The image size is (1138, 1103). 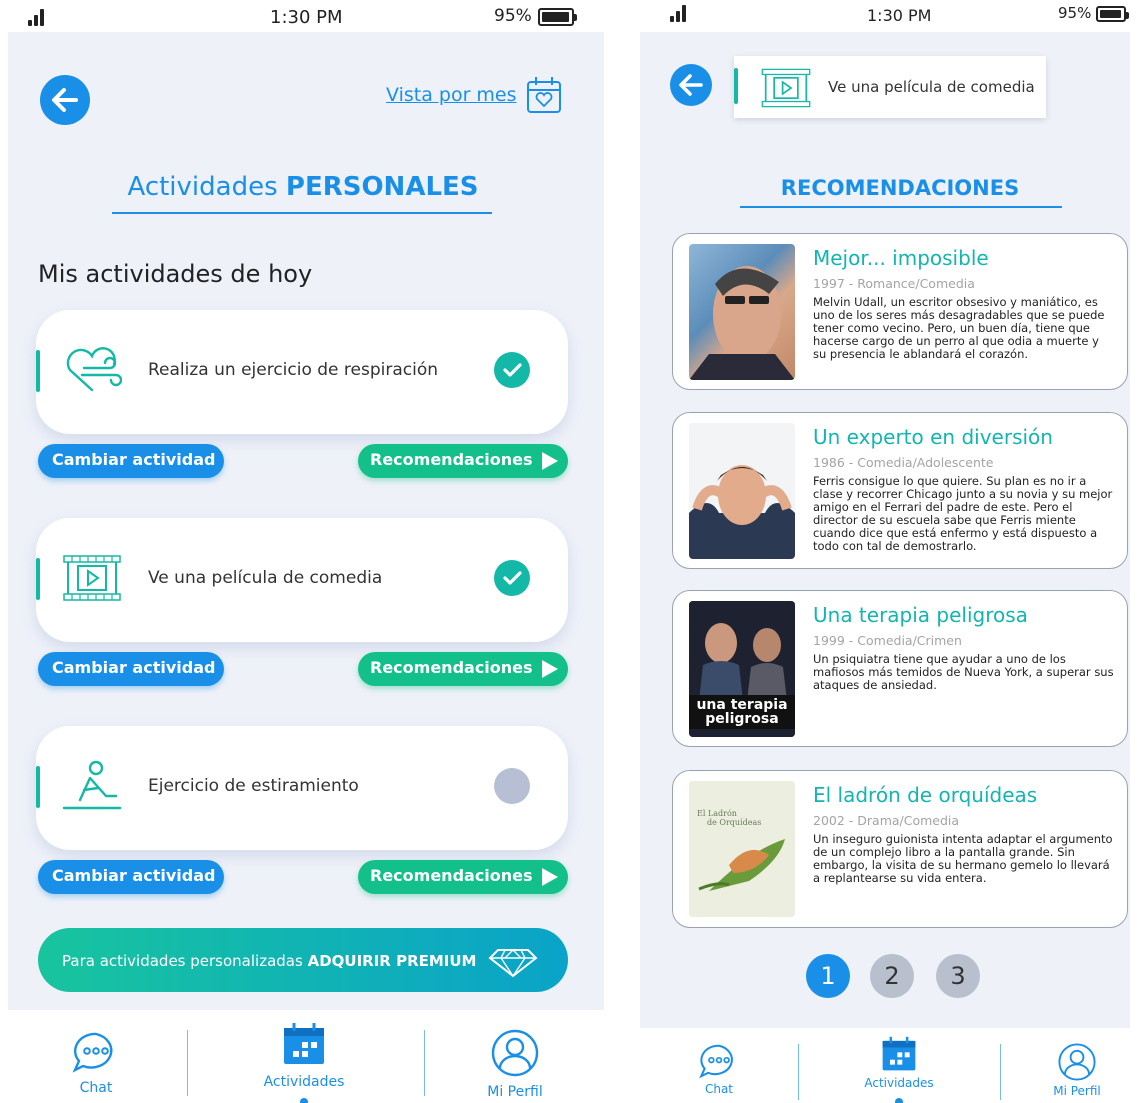 I want to click on nav-divider, so click(x=798, y=1072).